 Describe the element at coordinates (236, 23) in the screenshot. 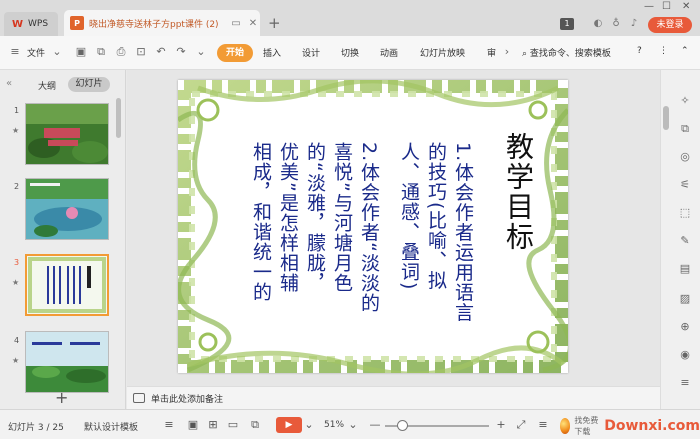

I see `monitor-icon: ▭` at that location.